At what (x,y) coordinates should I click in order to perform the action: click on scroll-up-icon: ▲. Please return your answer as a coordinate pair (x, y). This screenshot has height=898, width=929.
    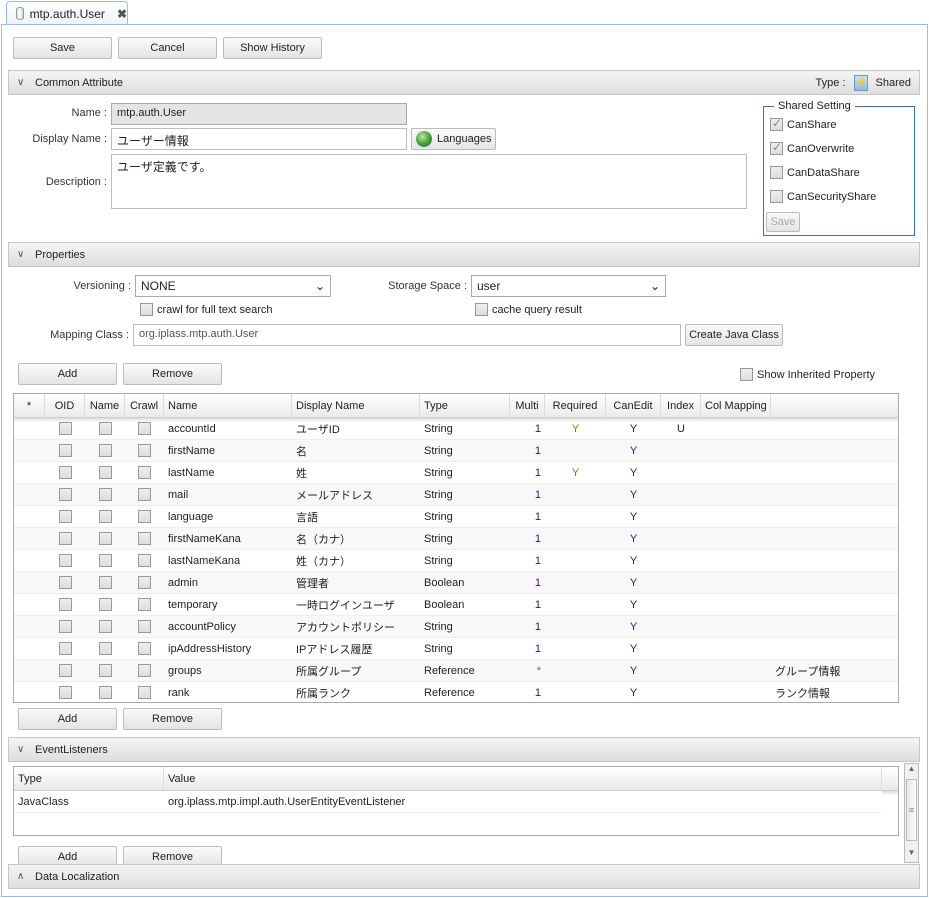
    Looking at the image, I should click on (911, 771).